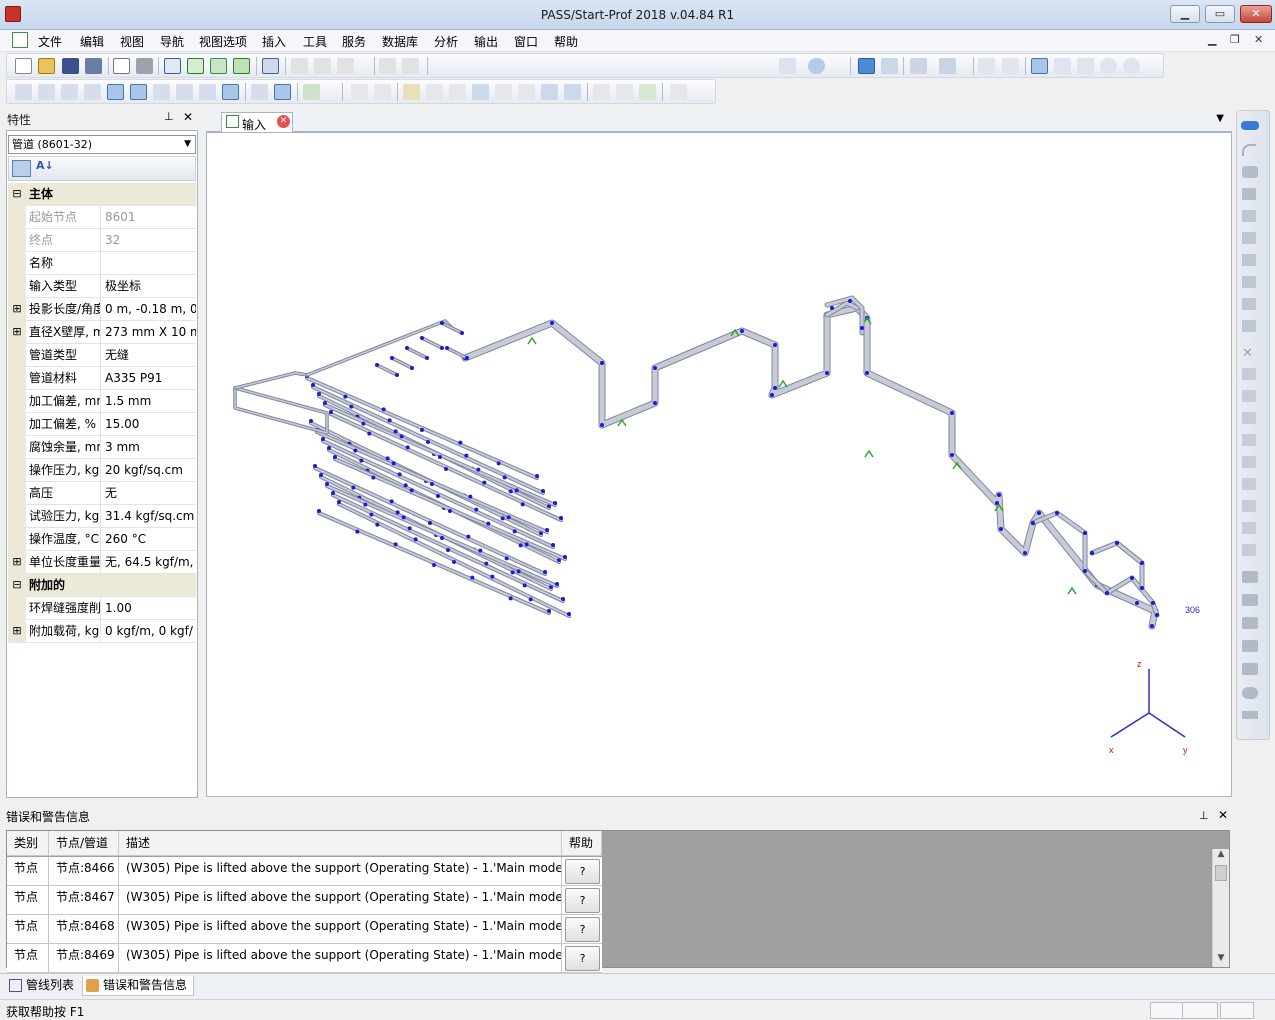 The width and height of the screenshot is (1275, 1020). Describe the element at coordinates (1249, 396) in the screenshot. I see `spring-palette-icon` at that location.